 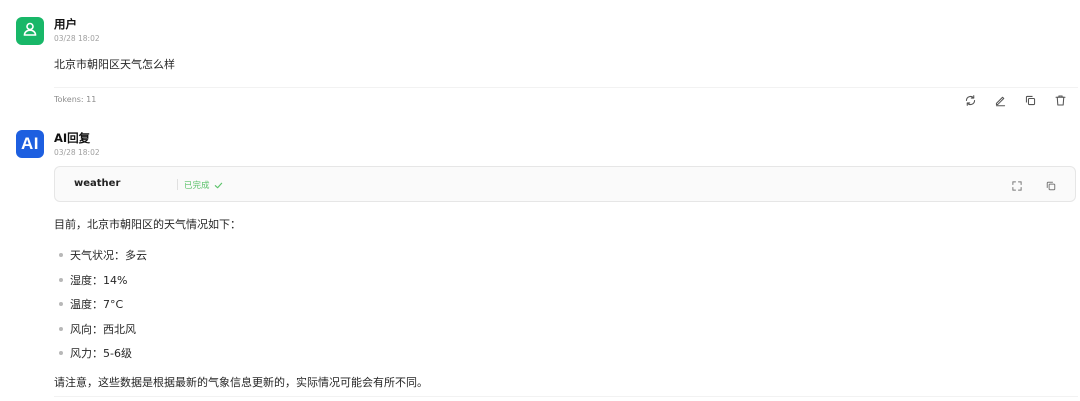 I want to click on list-item: 湿度：14%, so click(x=102, y=284).